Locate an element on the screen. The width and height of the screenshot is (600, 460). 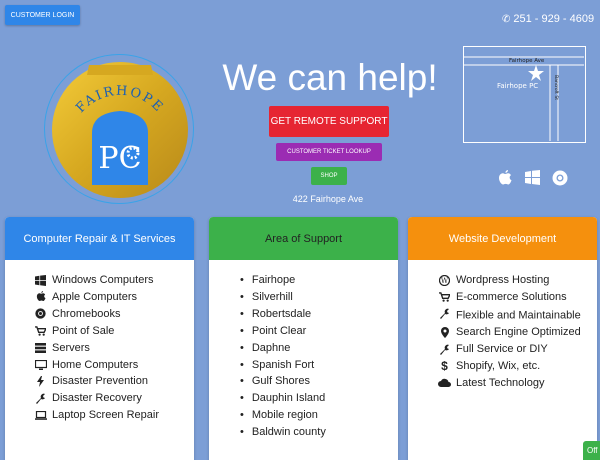
list-item: Silverhill is located at coordinates (319, 297).